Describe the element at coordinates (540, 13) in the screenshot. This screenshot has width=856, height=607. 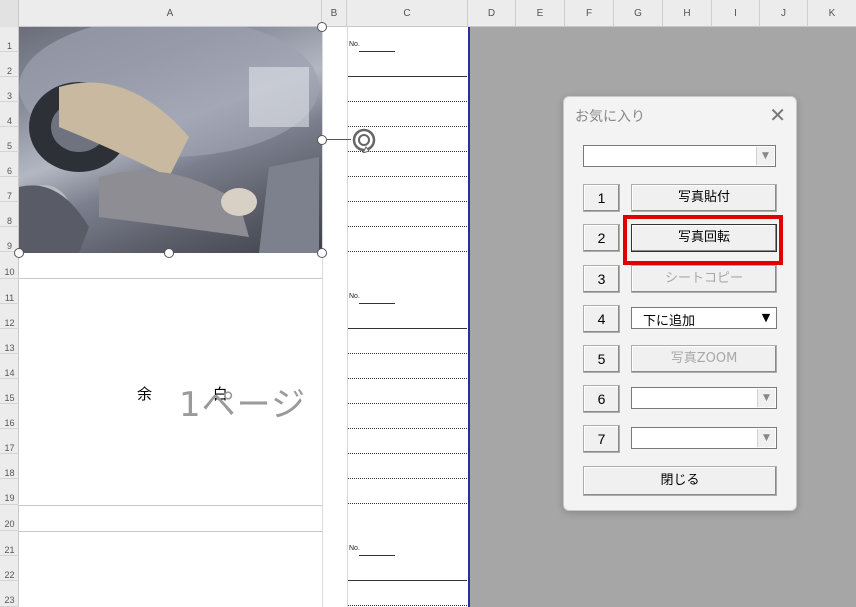
I see `column-header-e: E` at that location.